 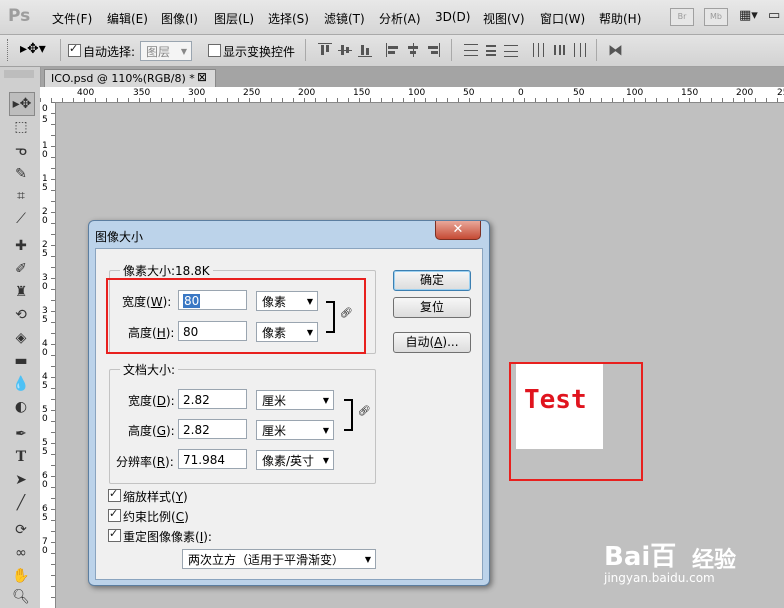 What do you see at coordinates (433, 50) in the screenshot?
I see `align-right-icon` at bounding box center [433, 50].